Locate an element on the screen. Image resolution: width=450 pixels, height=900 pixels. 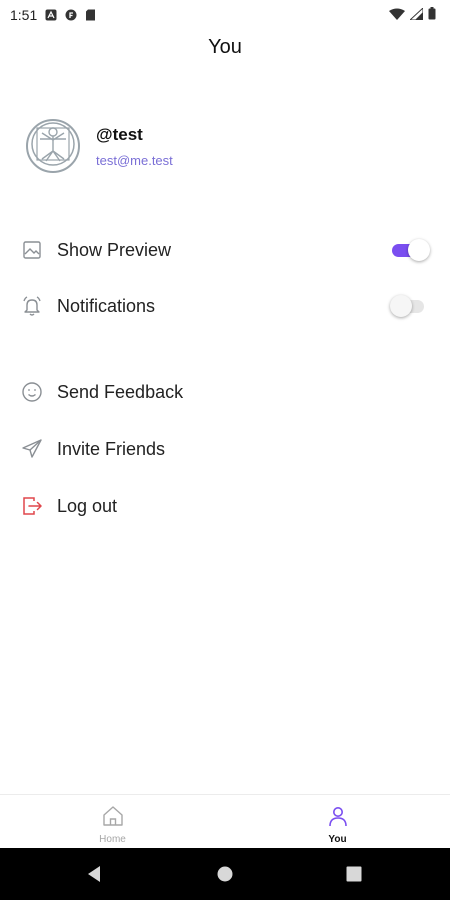
avatar is located at coordinates (53, 146).